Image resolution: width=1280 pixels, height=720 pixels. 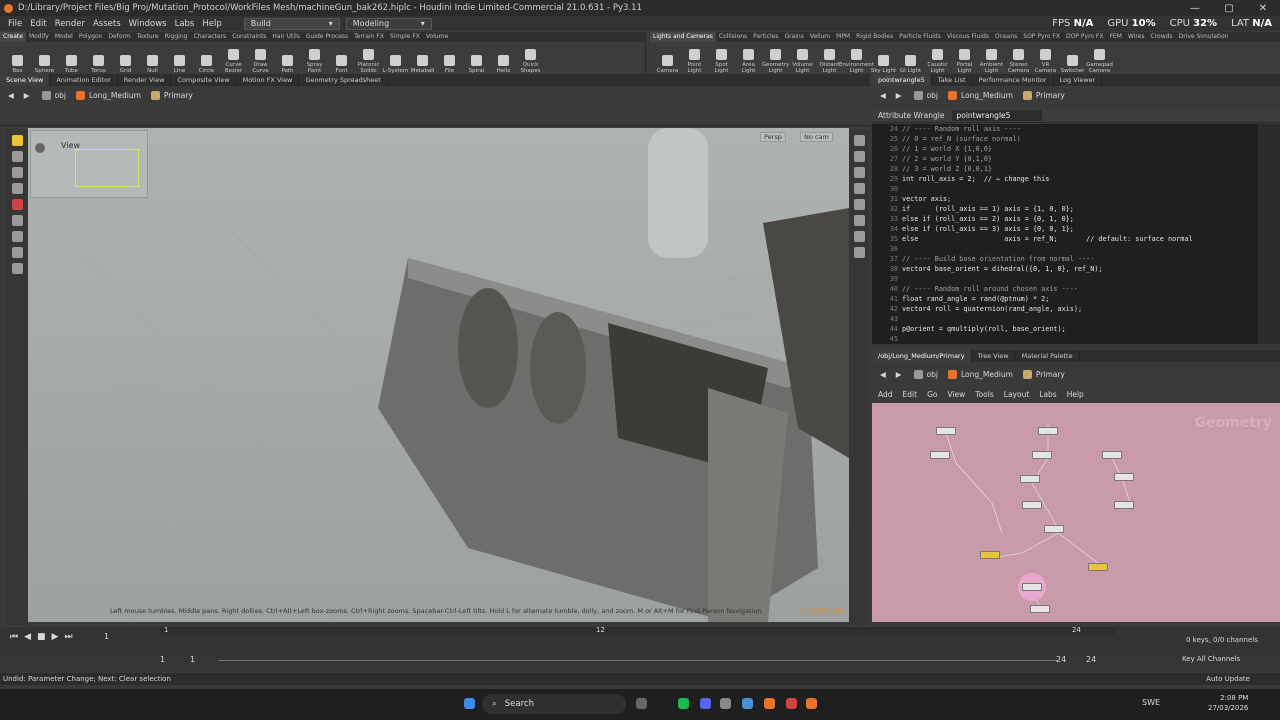 What do you see at coordinates (233, 61) in the screenshot?
I see `shelf-tool: Curve Bezier` at bounding box center [233, 61].